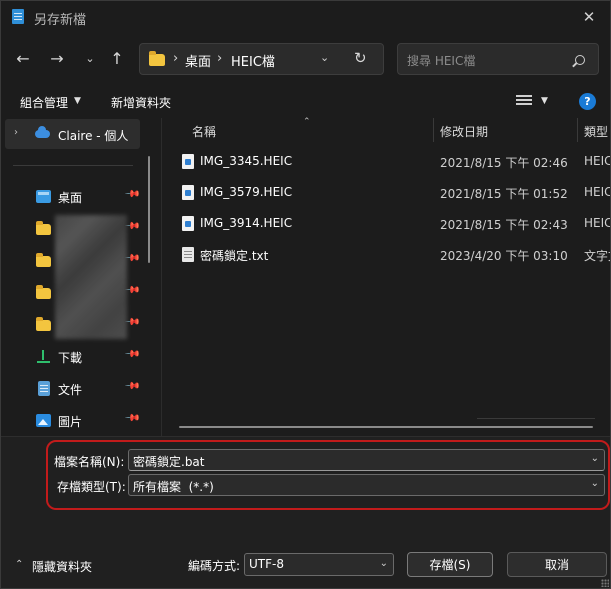 This screenshot has height=589, width=611. What do you see at coordinates (386, 224) in the screenshot?
I see `file-row: IMG_3914.HEIC 2021/8/15 下午 02:43 HEIC` at bounding box center [386, 224].